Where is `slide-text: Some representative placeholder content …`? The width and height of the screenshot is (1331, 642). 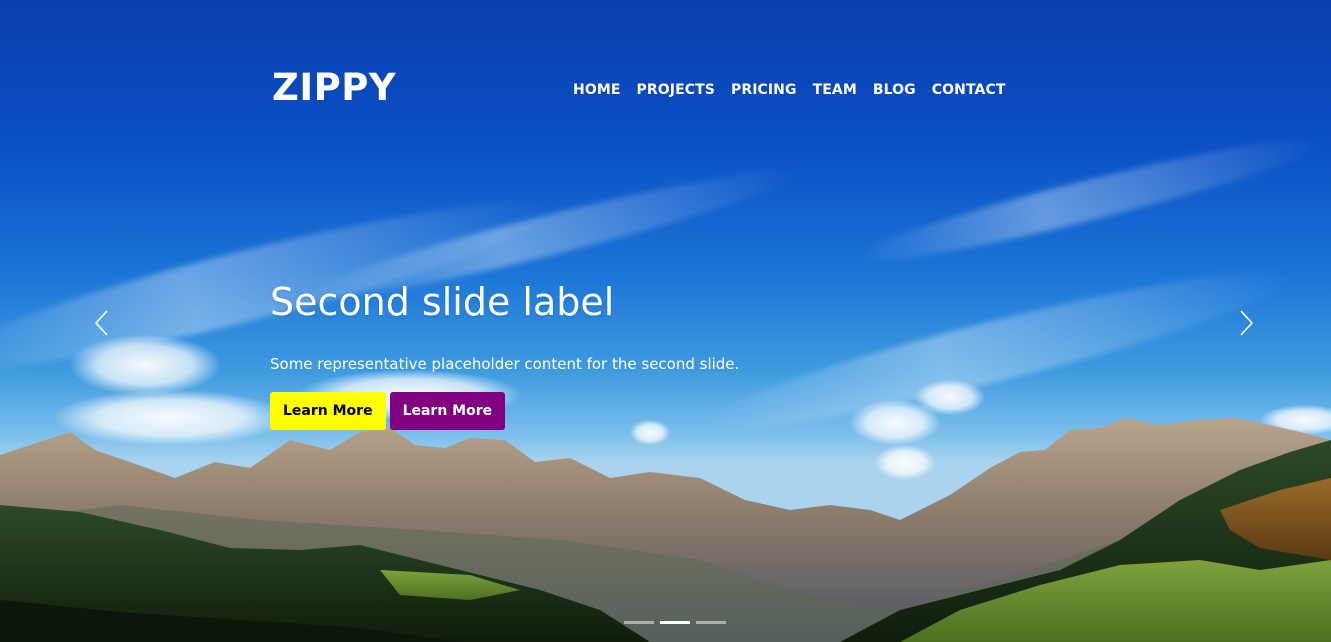 slide-text: Some representative placeholder content … is located at coordinates (505, 364).